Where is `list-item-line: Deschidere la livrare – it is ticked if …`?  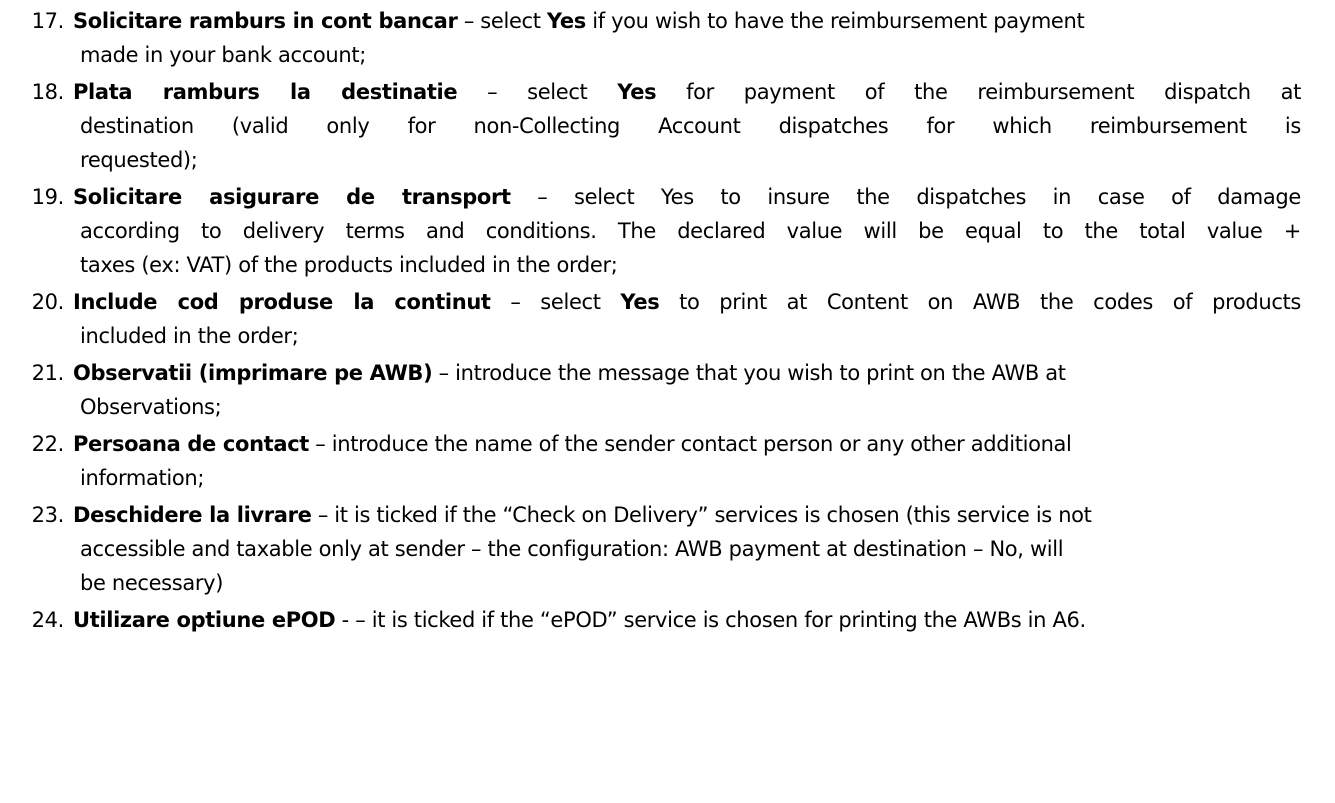
list-item-line: Deschidere la livrare – it is ticked if … is located at coordinates (582, 515).